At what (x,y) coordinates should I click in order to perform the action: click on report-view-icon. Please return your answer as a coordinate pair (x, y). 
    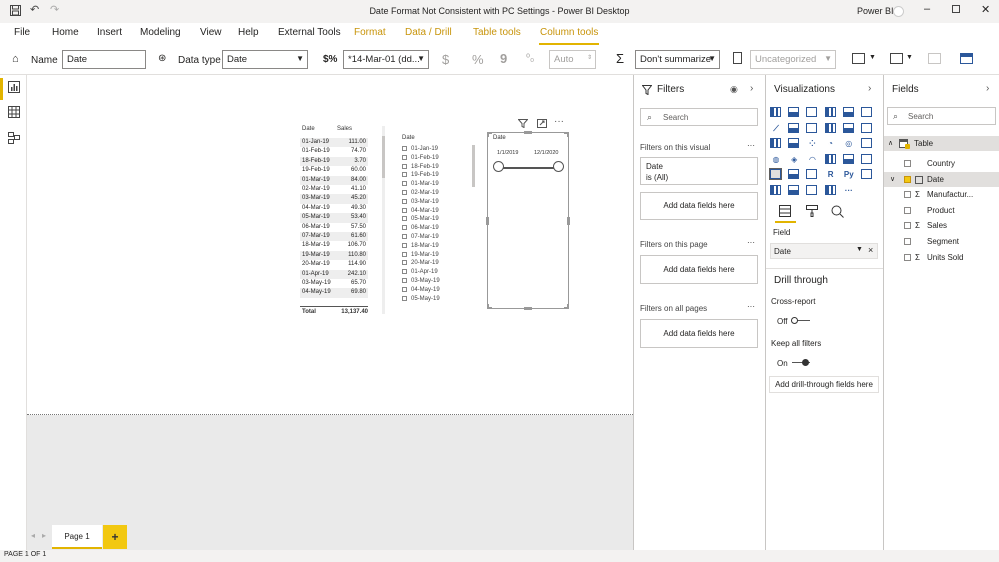
    Looking at the image, I should click on (14, 87).